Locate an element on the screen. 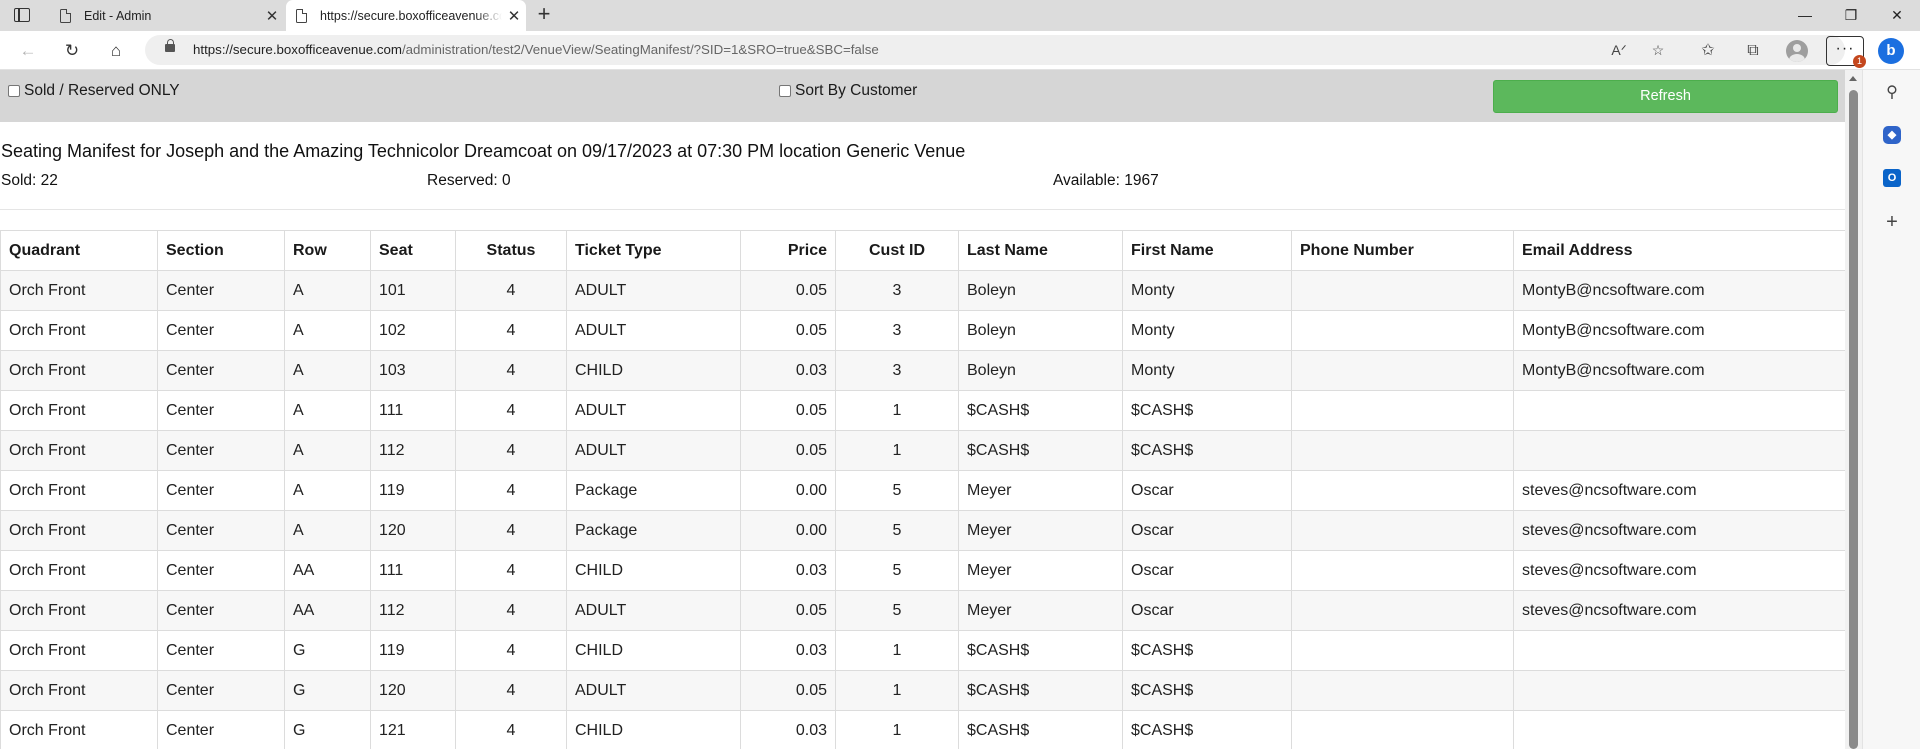  available-count: Available: 1967 is located at coordinates (1106, 180).